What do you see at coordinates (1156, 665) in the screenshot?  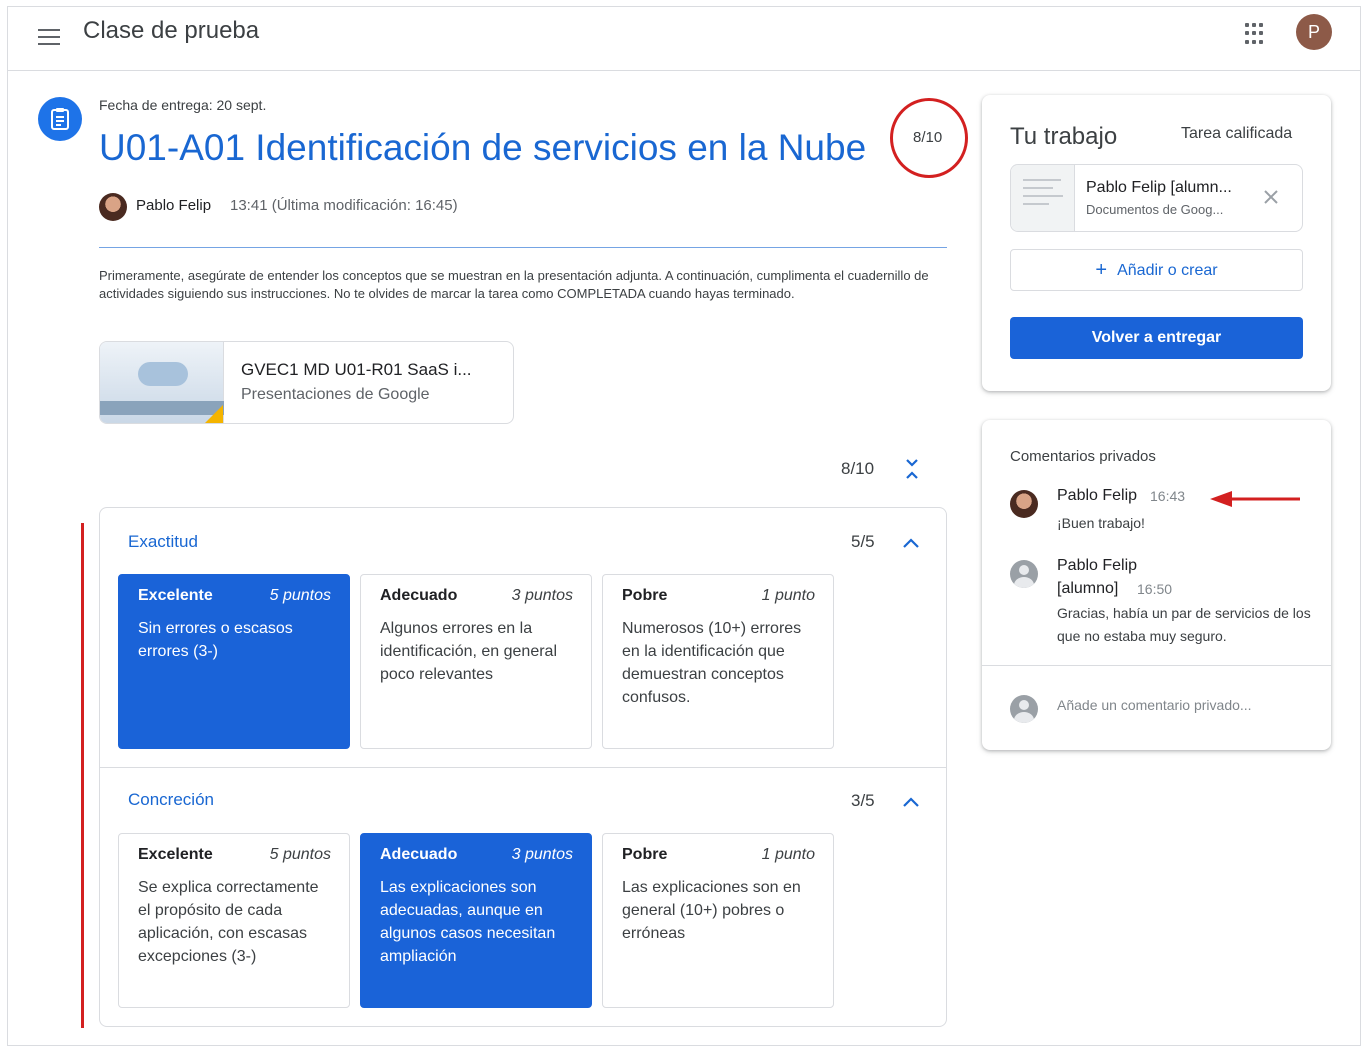 I see `comments-divider` at bounding box center [1156, 665].